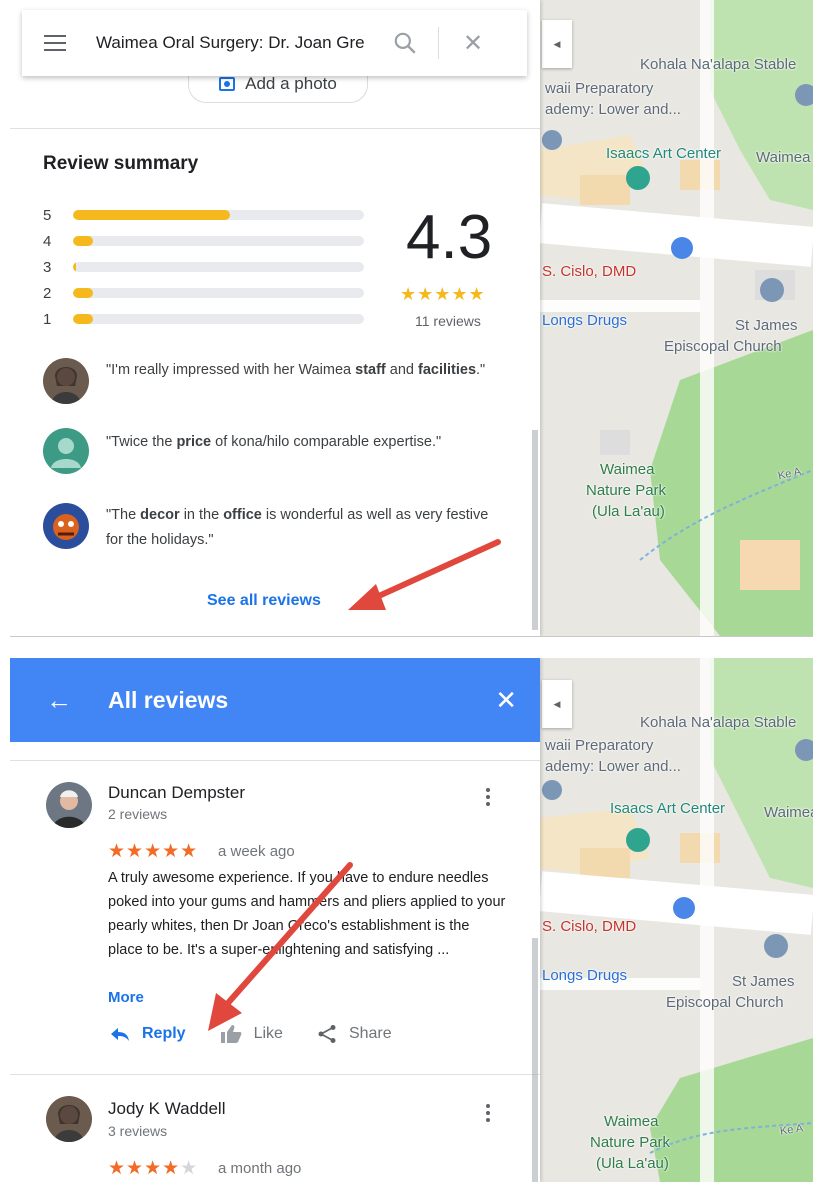 The width and height of the screenshot is (813, 1182). I want to click on average-stars: ★★★★★, so click(443, 294).